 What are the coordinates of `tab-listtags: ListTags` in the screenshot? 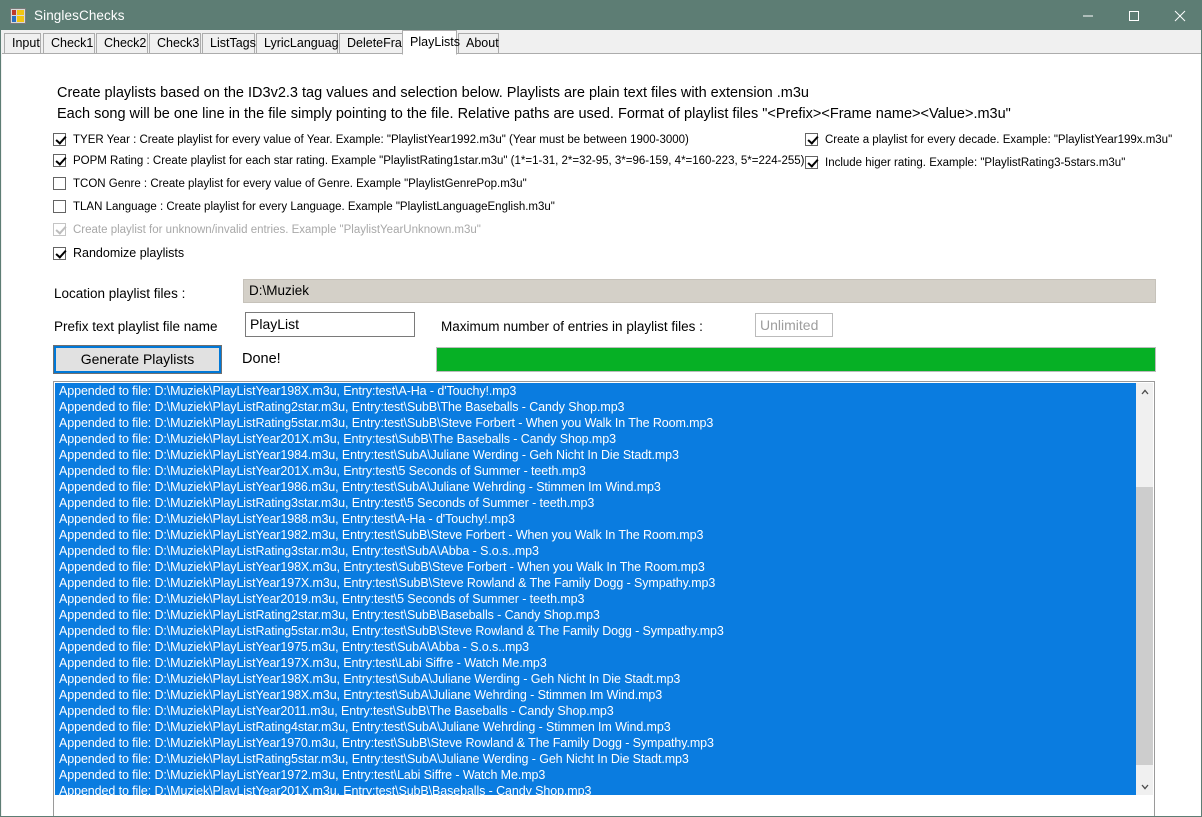 It's located at (229, 43).